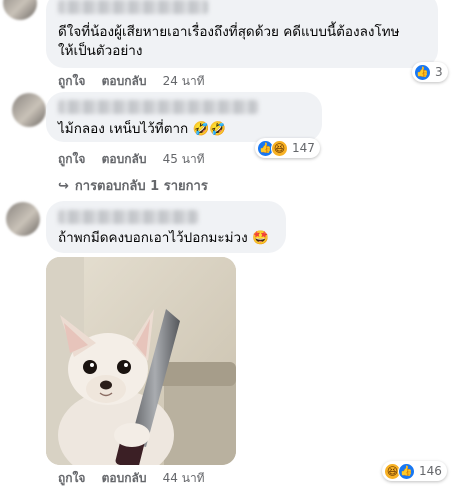 The image size is (466, 500). I want to click on view-replies-label: การตอบกลับ 1 รายการ, so click(141, 186).